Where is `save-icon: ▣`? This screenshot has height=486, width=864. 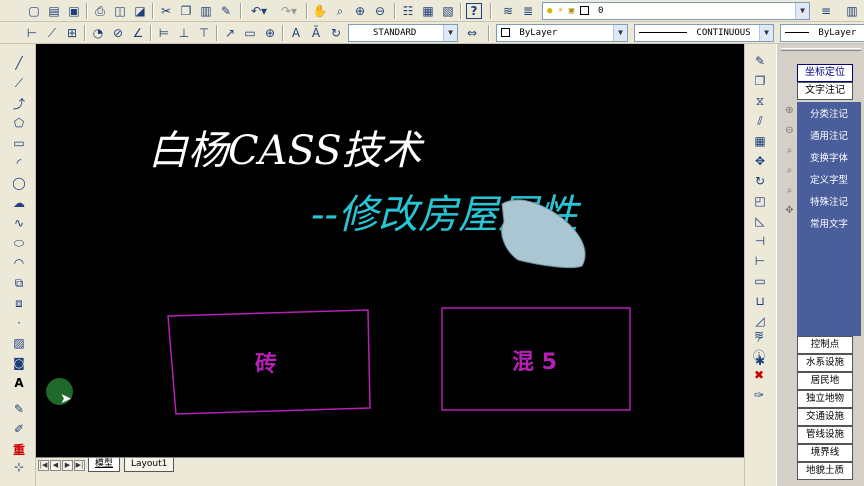 save-icon: ▣ is located at coordinates (74, 11).